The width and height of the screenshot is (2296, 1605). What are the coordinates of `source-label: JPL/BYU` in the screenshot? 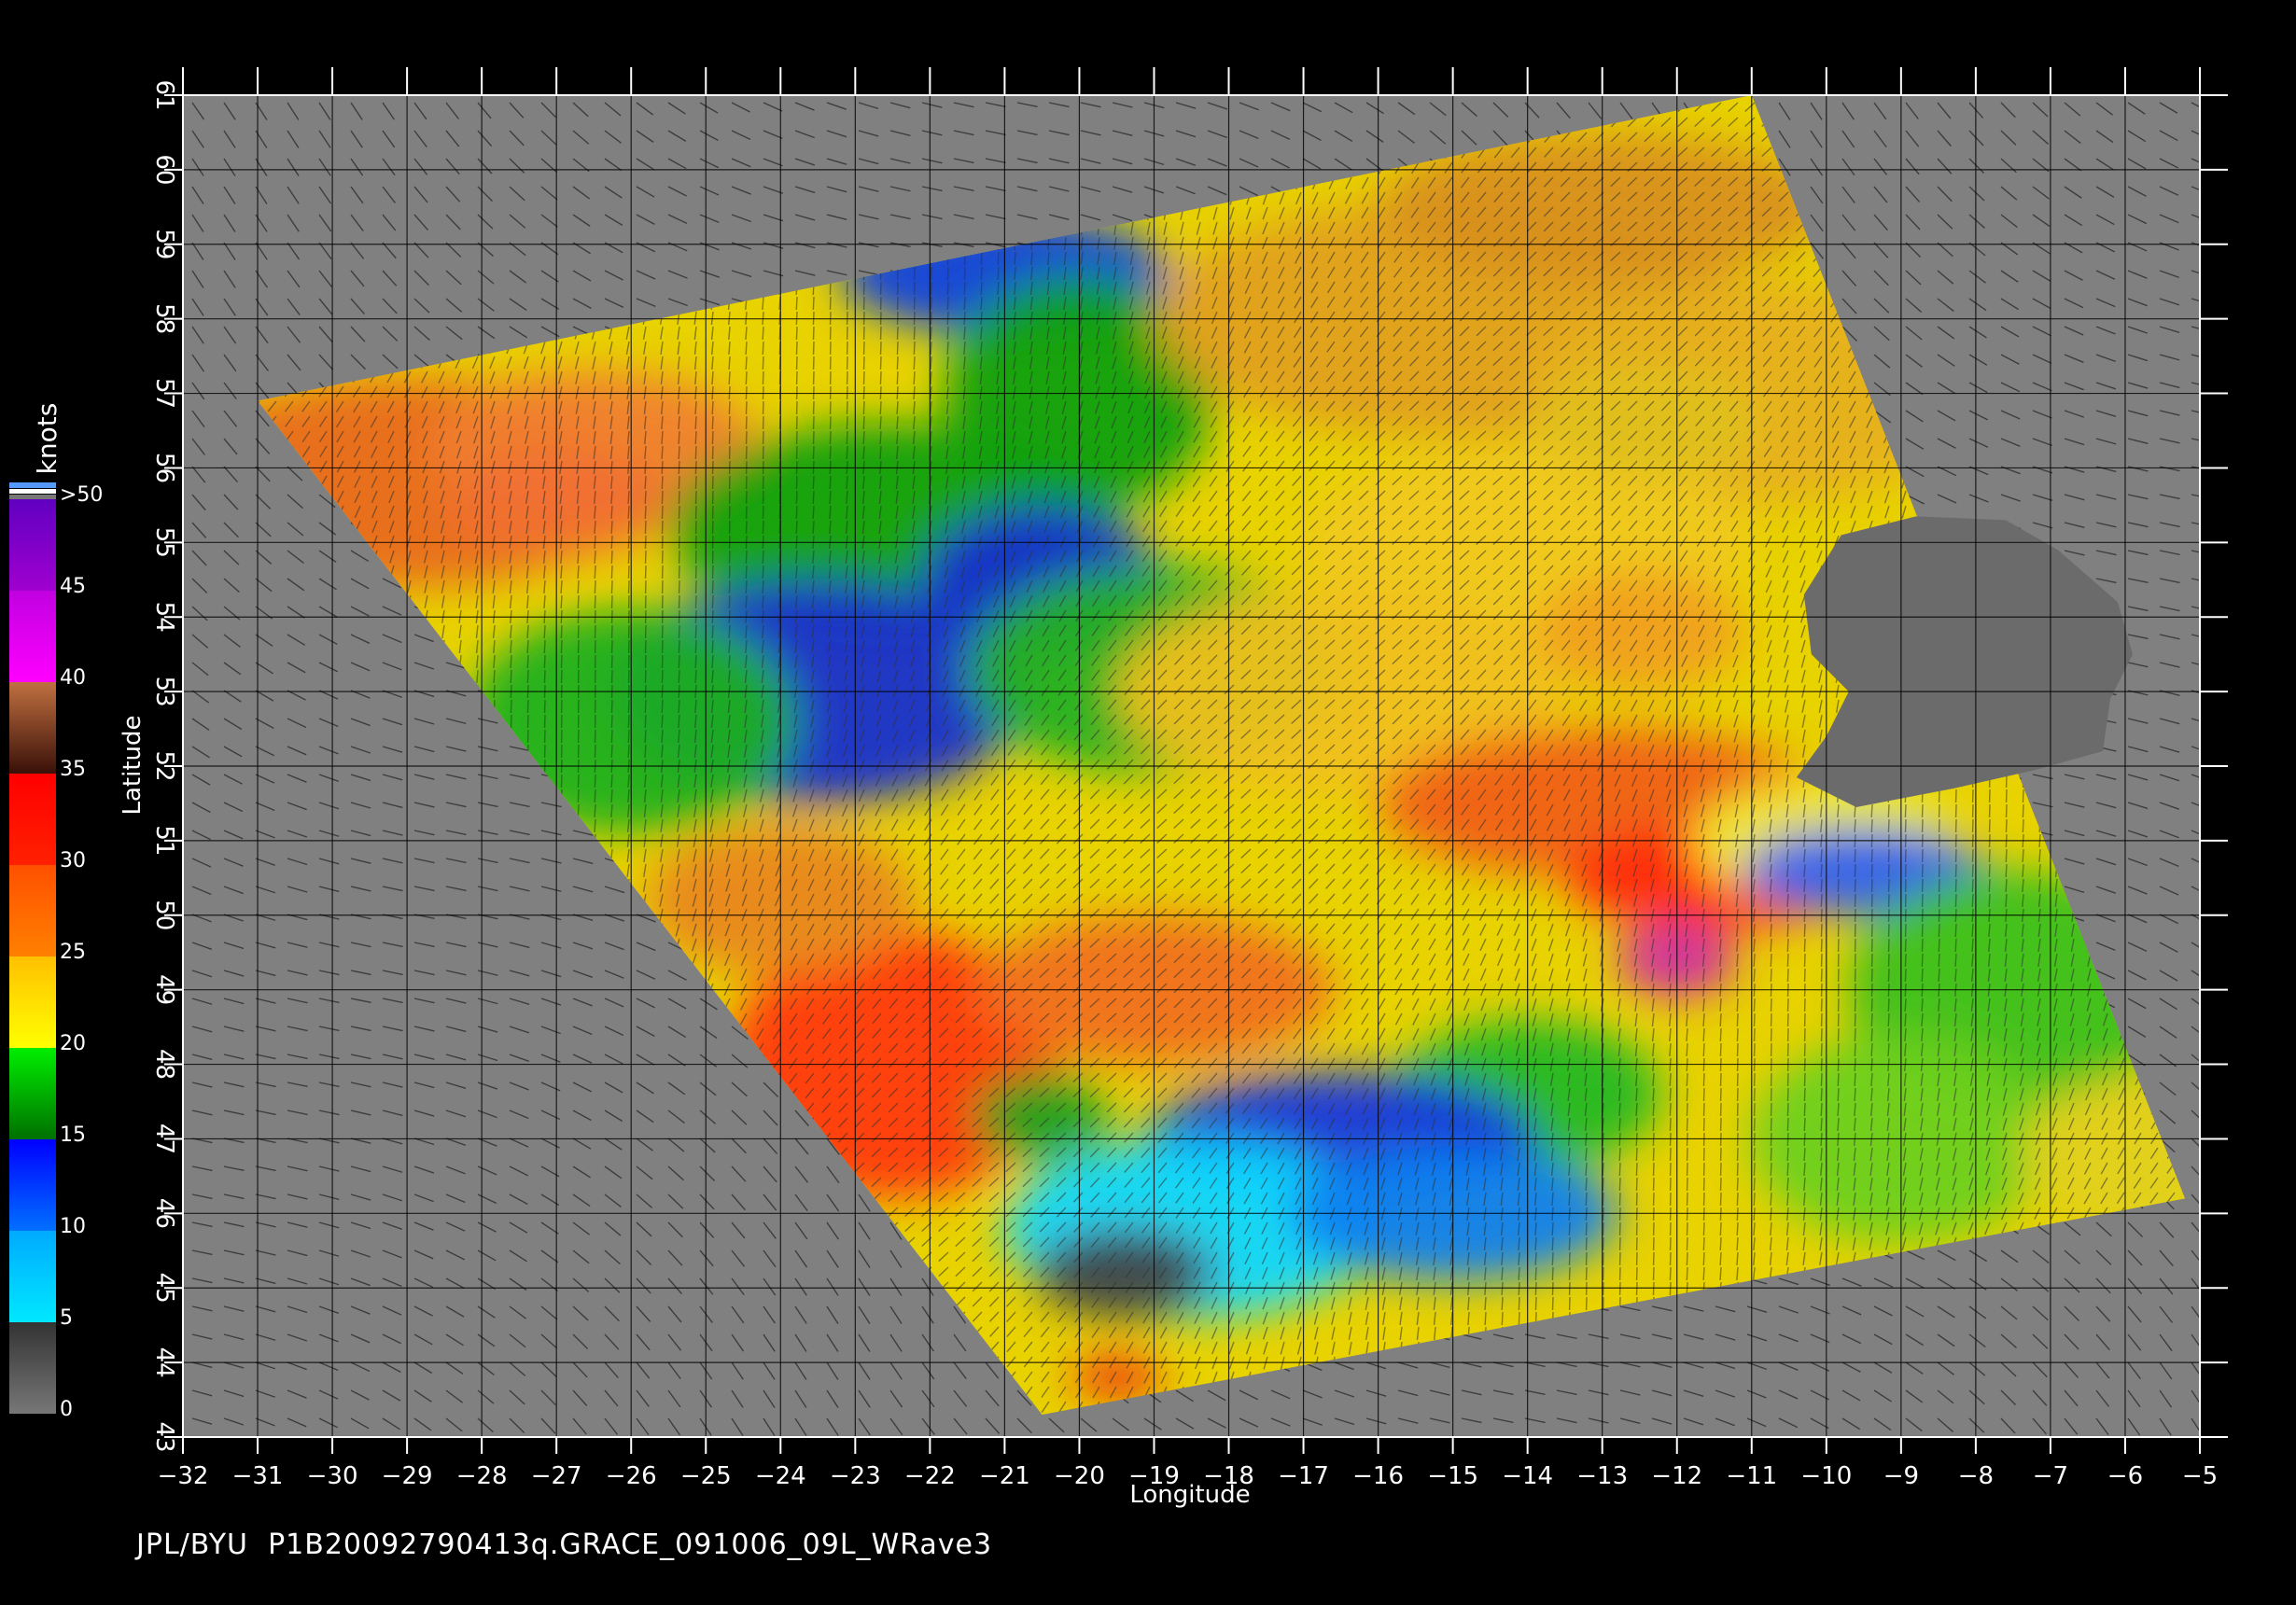 It's located at (192, 1544).